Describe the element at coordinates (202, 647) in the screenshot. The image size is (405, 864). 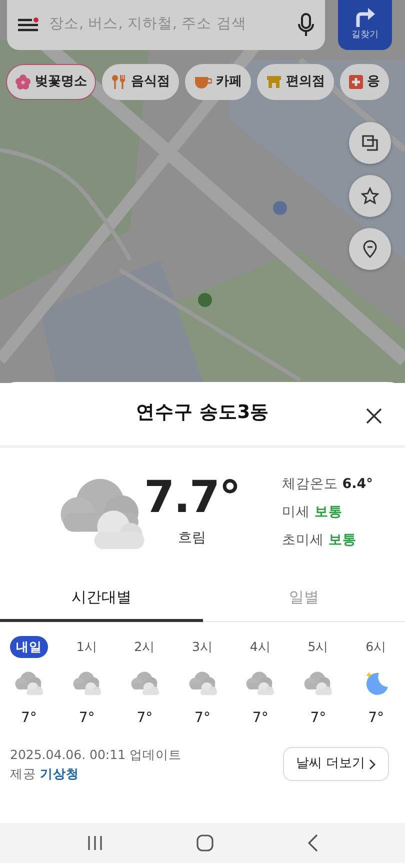
I see `hour-label: 3시` at that location.